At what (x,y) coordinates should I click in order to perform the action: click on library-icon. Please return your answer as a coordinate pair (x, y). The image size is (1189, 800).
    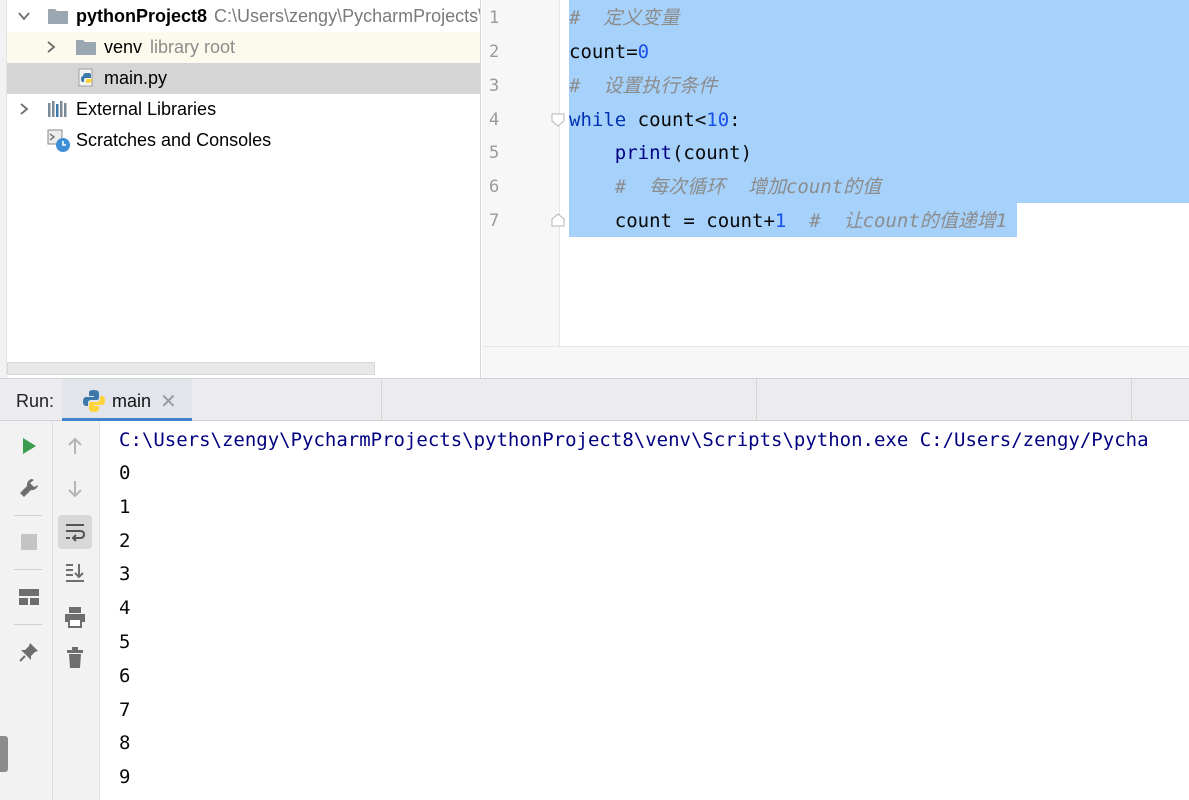
    Looking at the image, I should click on (58, 109).